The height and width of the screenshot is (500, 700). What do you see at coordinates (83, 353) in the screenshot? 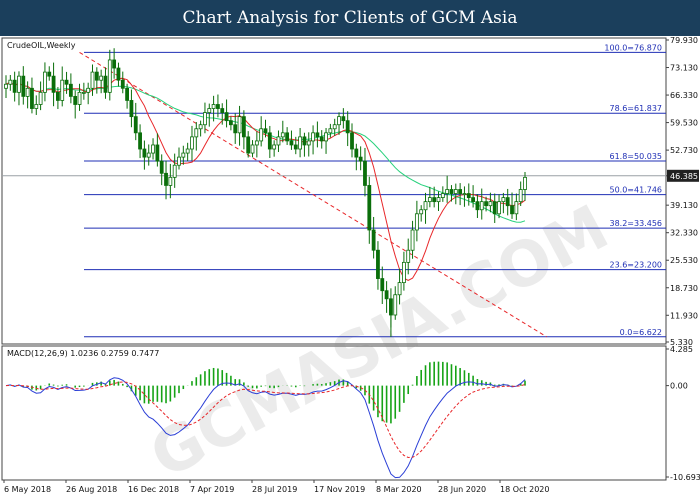
I see `macd-chart-title: MACD(12,26,9) 1.0236 0.2759 0.7477` at bounding box center [83, 353].